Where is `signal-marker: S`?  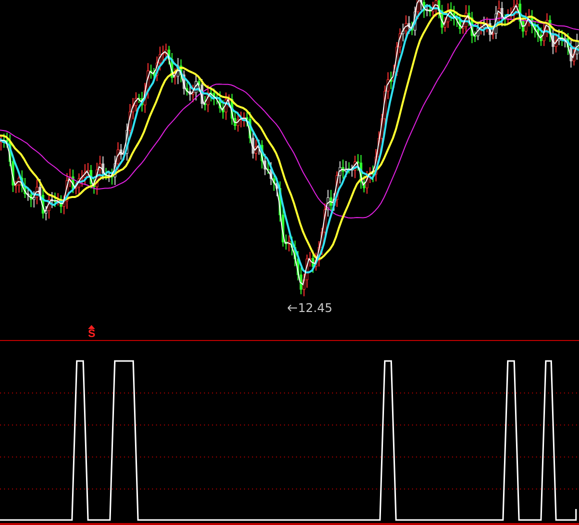 signal-marker: S is located at coordinates (92, 334).